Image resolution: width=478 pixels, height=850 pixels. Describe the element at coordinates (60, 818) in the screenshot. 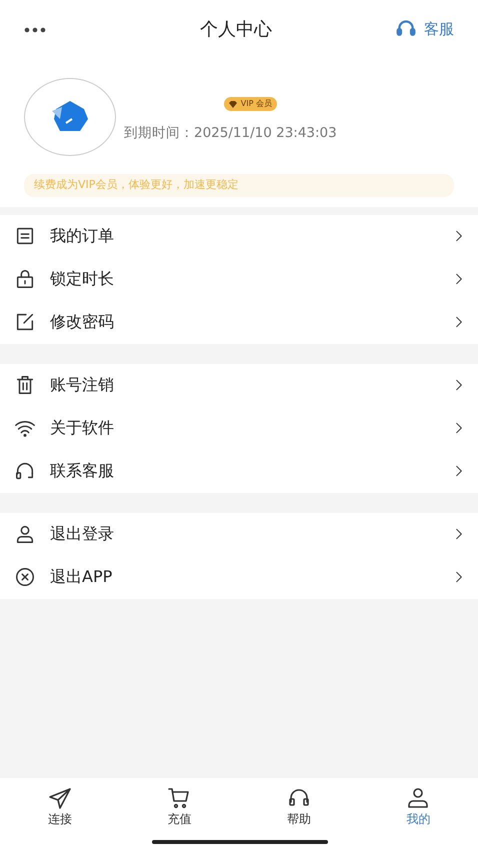

I see `tab: 连接` at that location.